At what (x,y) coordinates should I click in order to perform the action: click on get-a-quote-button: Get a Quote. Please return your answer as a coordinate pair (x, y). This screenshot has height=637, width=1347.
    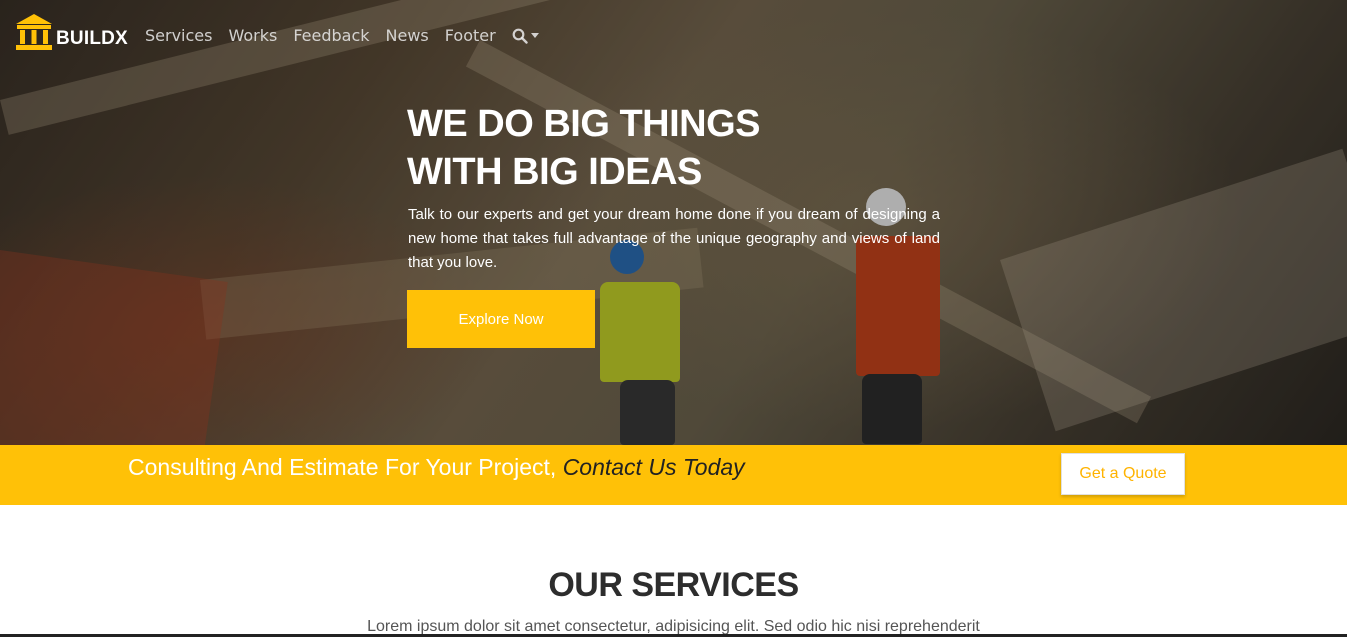
    Looking at the image, I should click on (1123, 474).